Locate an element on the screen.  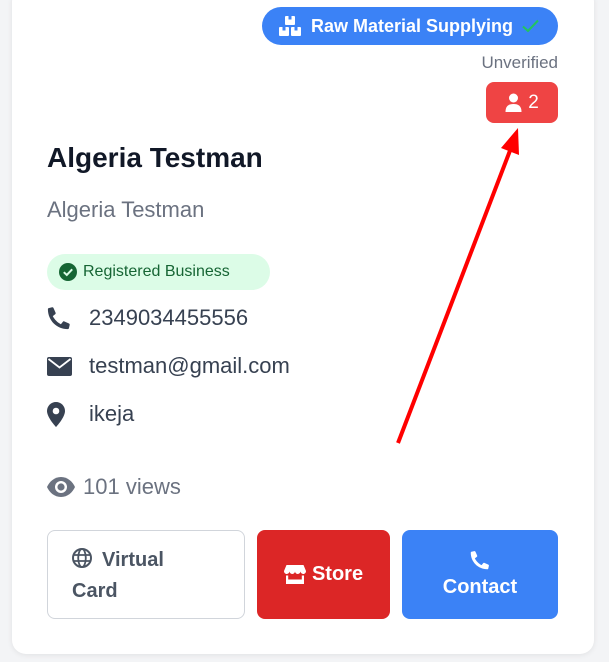
email-row: testman@gmail.com is located at coordinates (168, 366).